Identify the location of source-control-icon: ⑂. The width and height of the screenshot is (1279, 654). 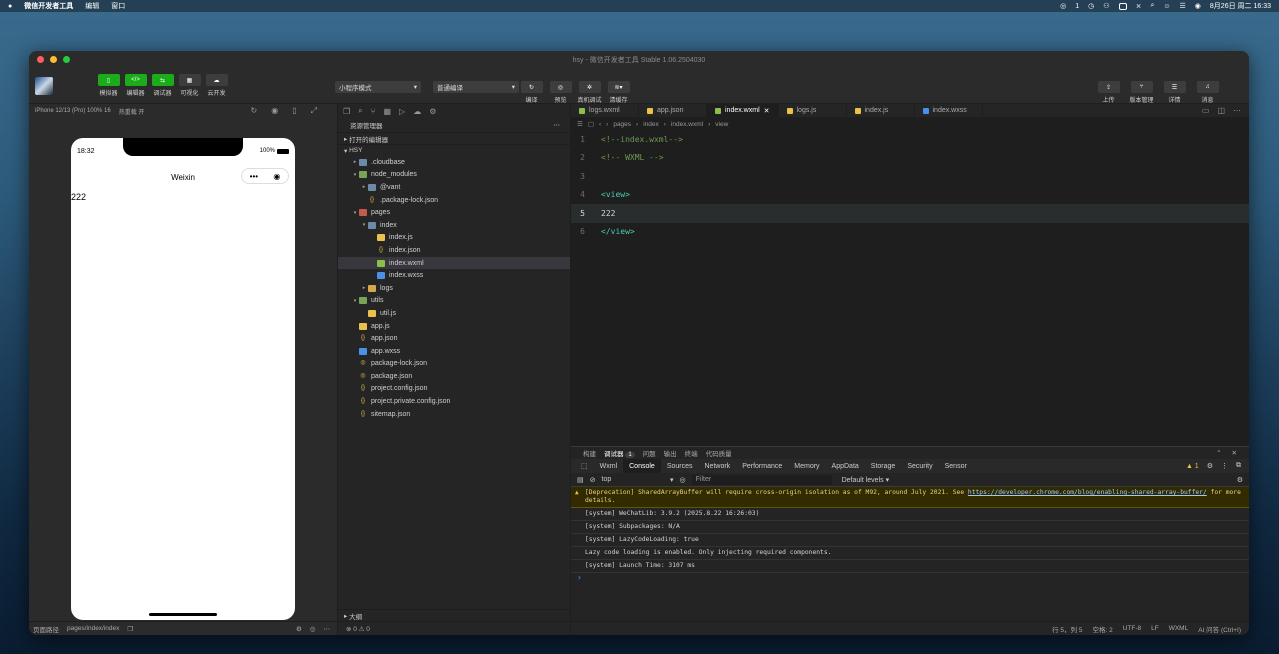
(373, 111).